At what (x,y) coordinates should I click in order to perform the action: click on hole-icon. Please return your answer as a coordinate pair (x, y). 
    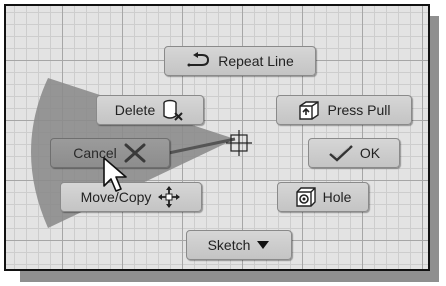
    Looking at the image, I should click on (306, 197).